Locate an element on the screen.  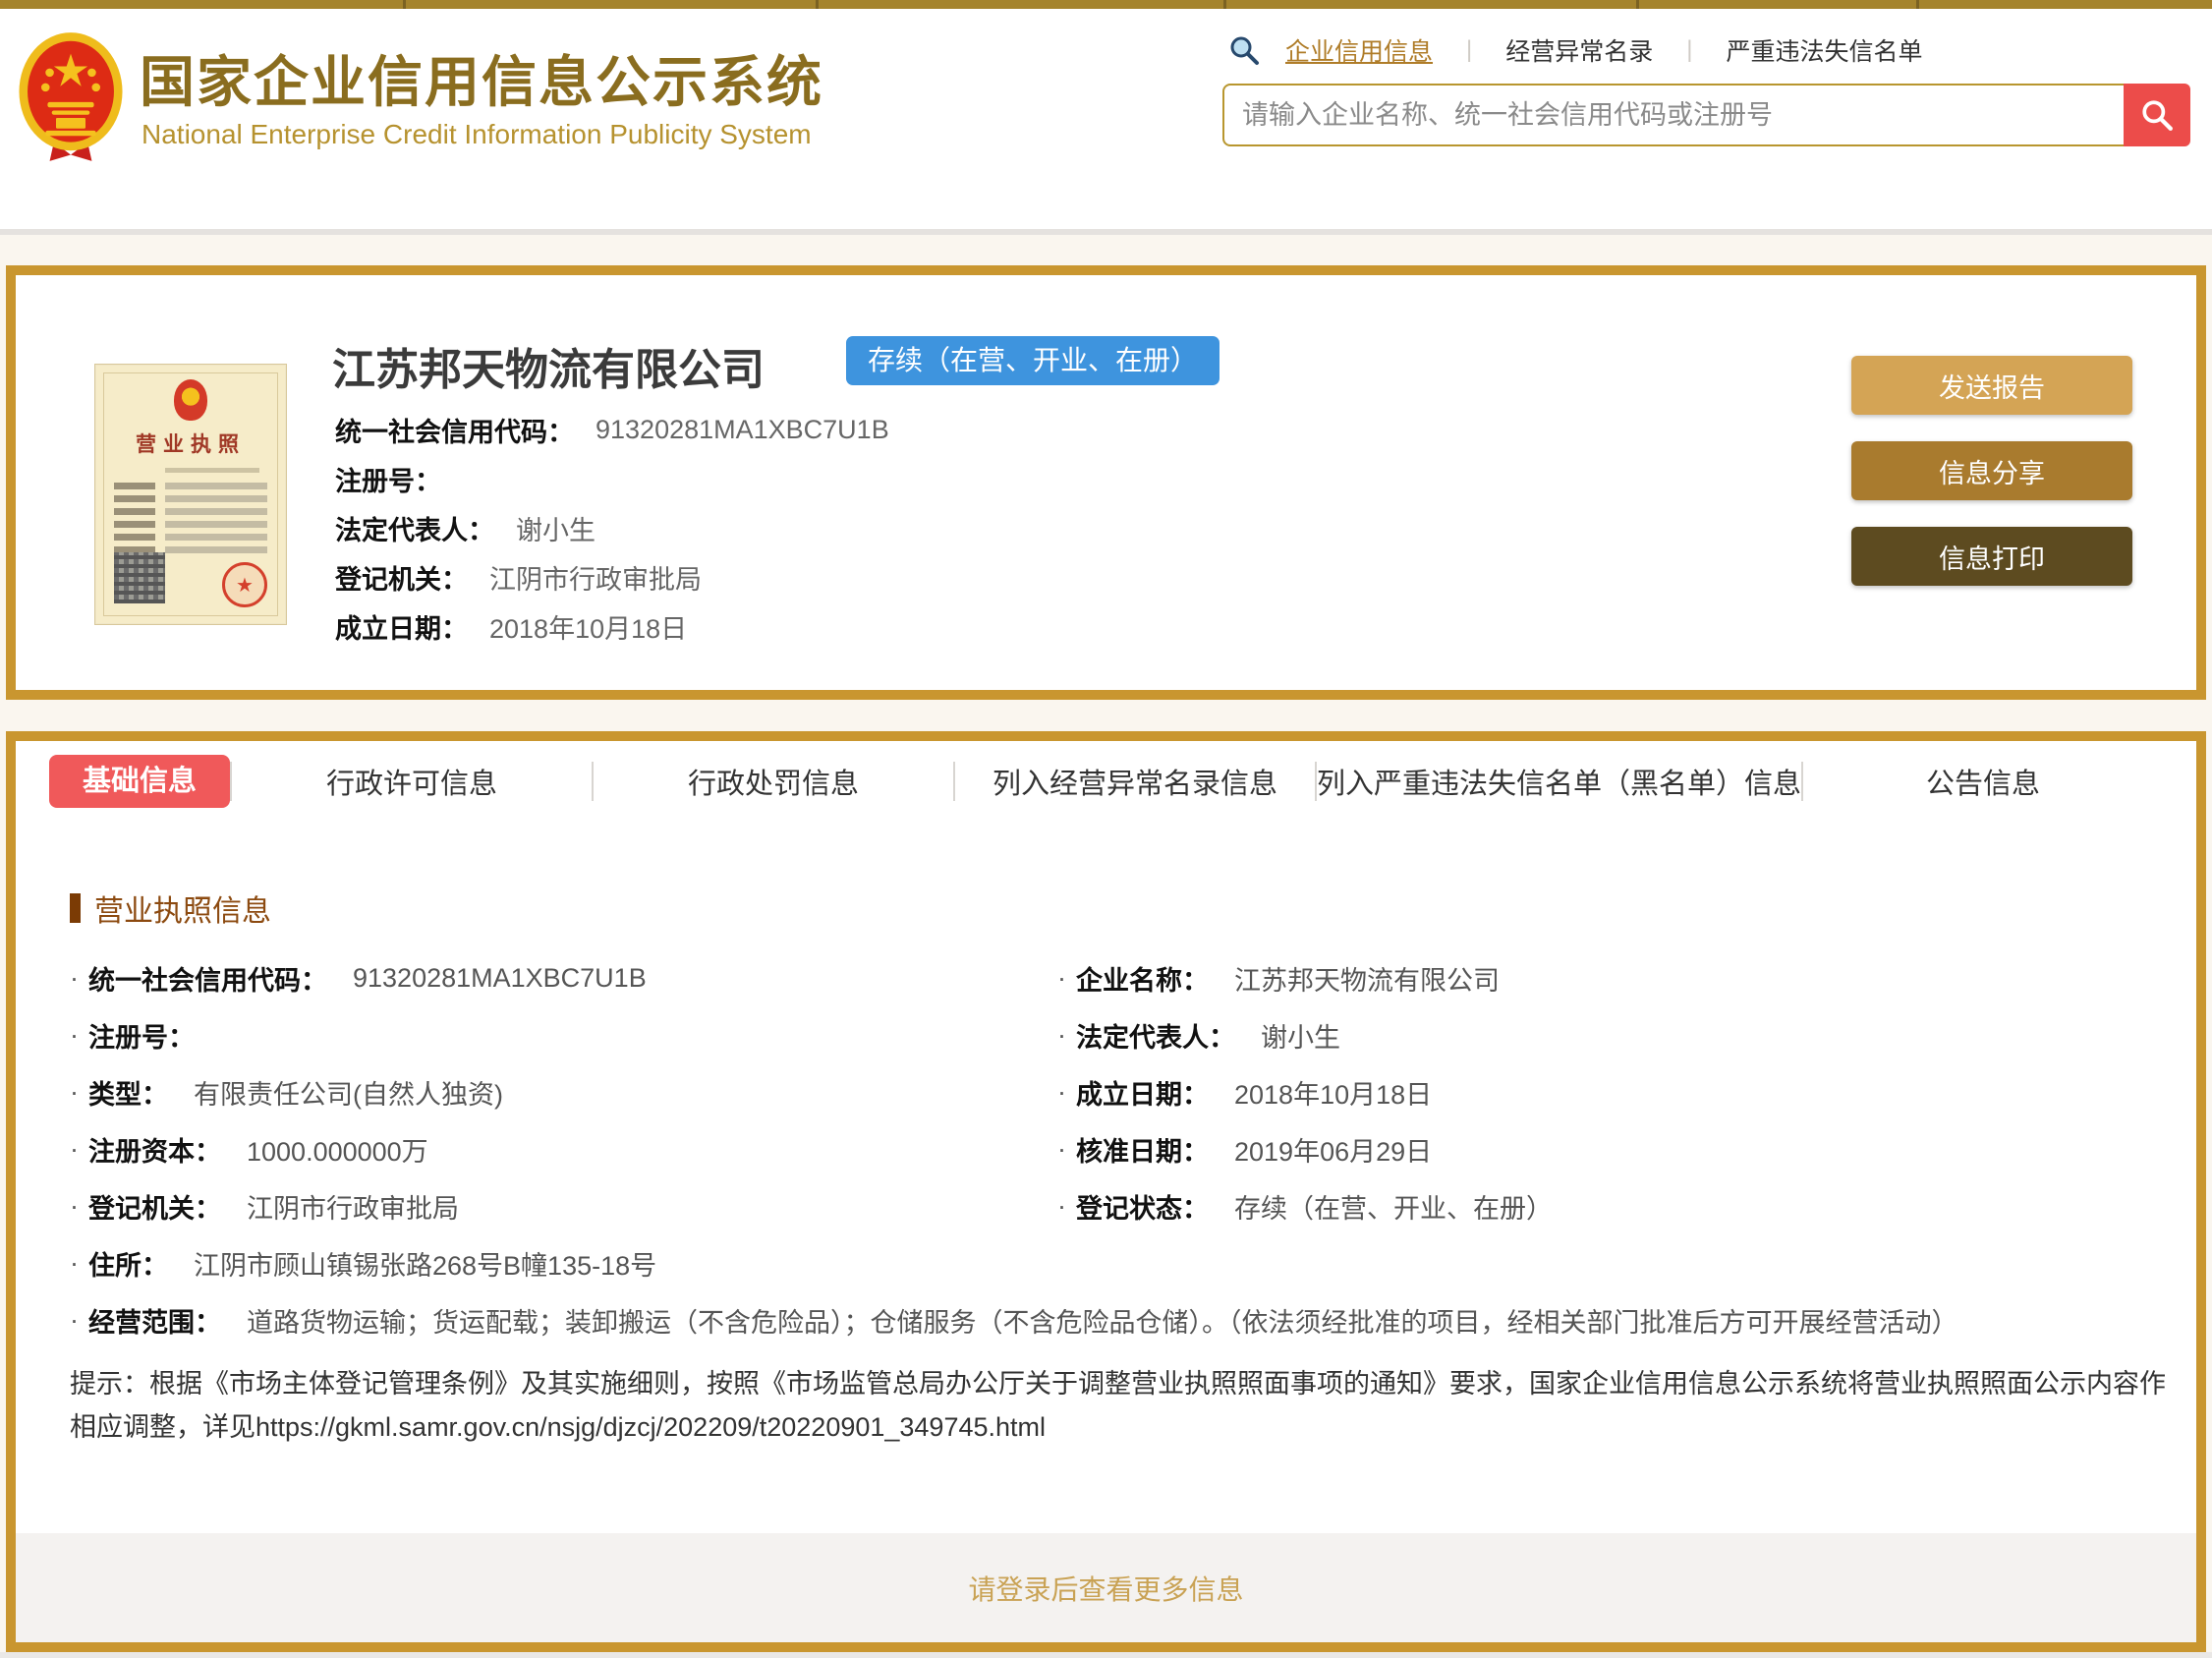
info-label: 经营范围： is located at coordinates (154, 1322).